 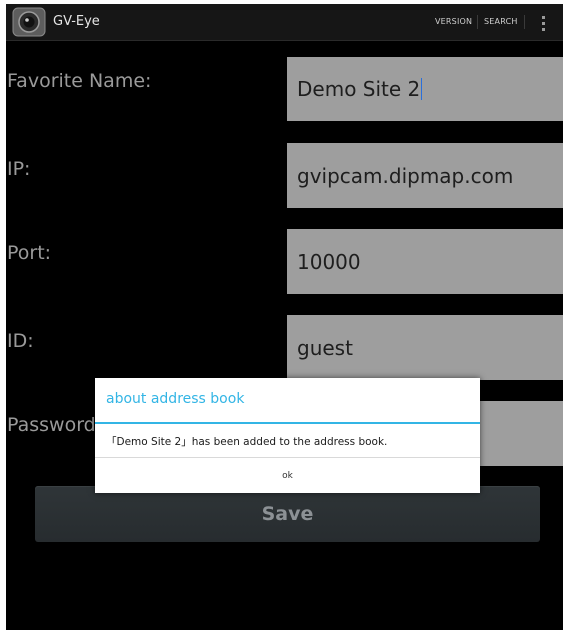 What do you see at coordinates (287, 475) in the screenshot?
I see `ok-button: ok` at bounding box center [287, 475].